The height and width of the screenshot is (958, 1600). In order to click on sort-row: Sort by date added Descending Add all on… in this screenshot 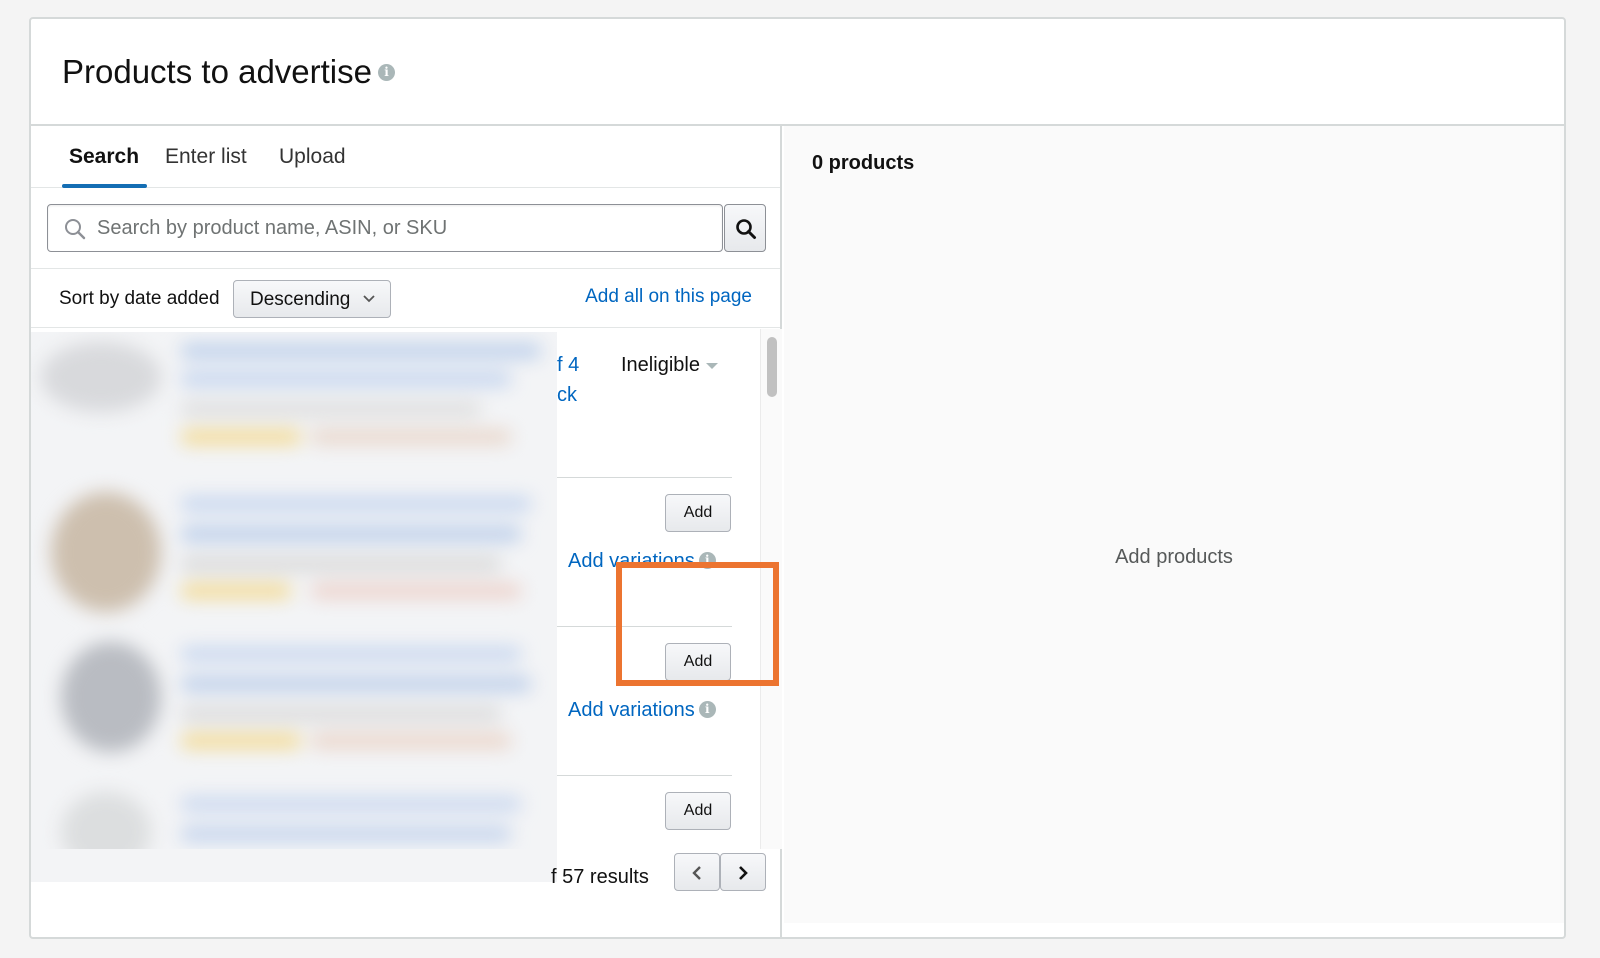, I will do `click(405, 298)`.